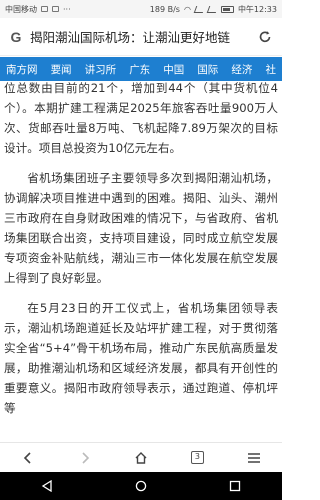  Describe the element at coordinates (270, 69) in the screenshot. I see `nav-tab-society: 社` at that location.